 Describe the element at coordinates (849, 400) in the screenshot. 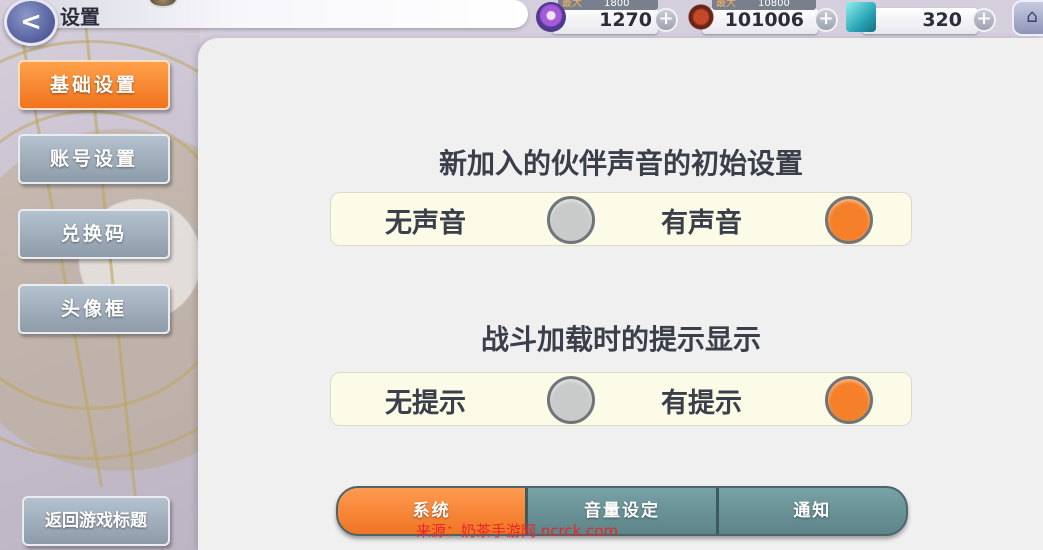

I see `radio-with-tips` at that location.